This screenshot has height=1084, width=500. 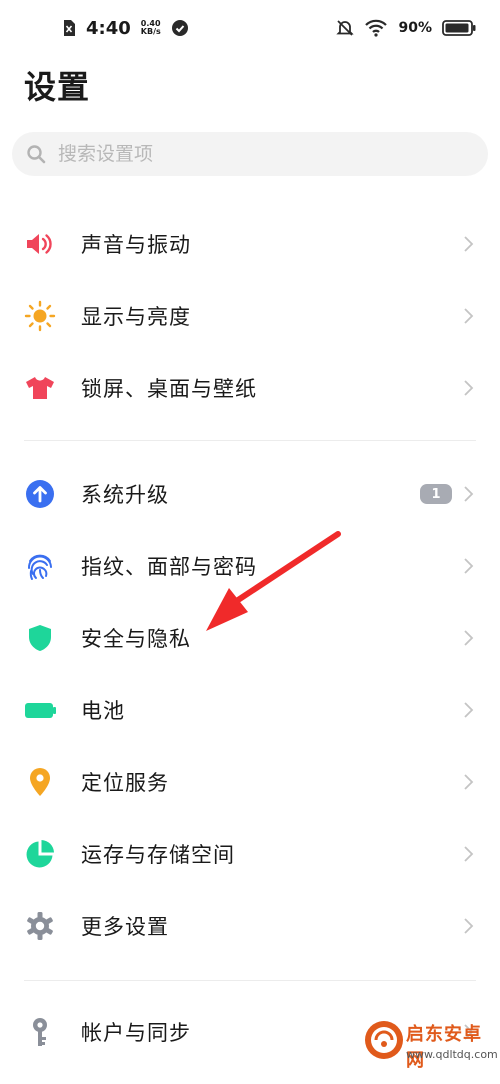 I want to click on search-bar, so click(x=250, y=154).